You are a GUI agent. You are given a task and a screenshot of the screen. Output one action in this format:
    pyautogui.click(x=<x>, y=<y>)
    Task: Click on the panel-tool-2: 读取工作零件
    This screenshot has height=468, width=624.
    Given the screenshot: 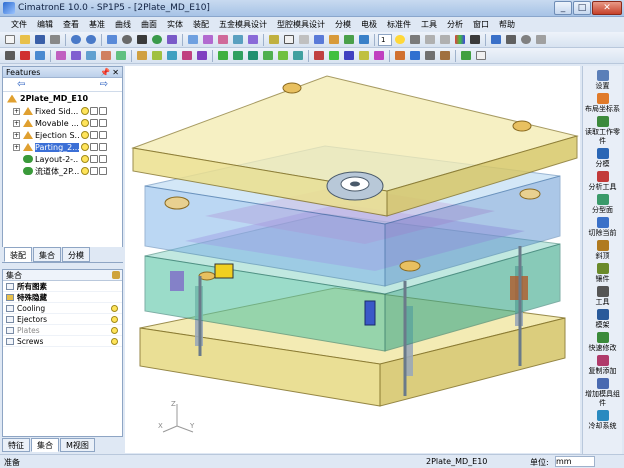 What is the action you would take?
    pyautogui.click(x=602, y=131)
    